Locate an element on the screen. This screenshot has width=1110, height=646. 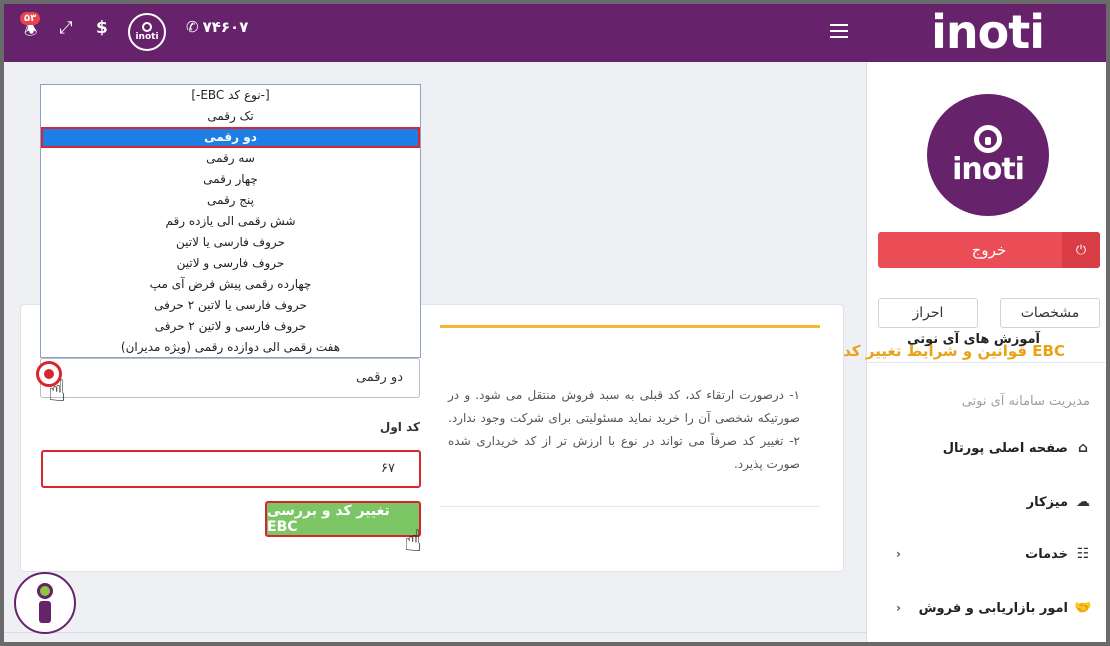
sliders-icon: ☷ is located at coordinates (1083, 554).